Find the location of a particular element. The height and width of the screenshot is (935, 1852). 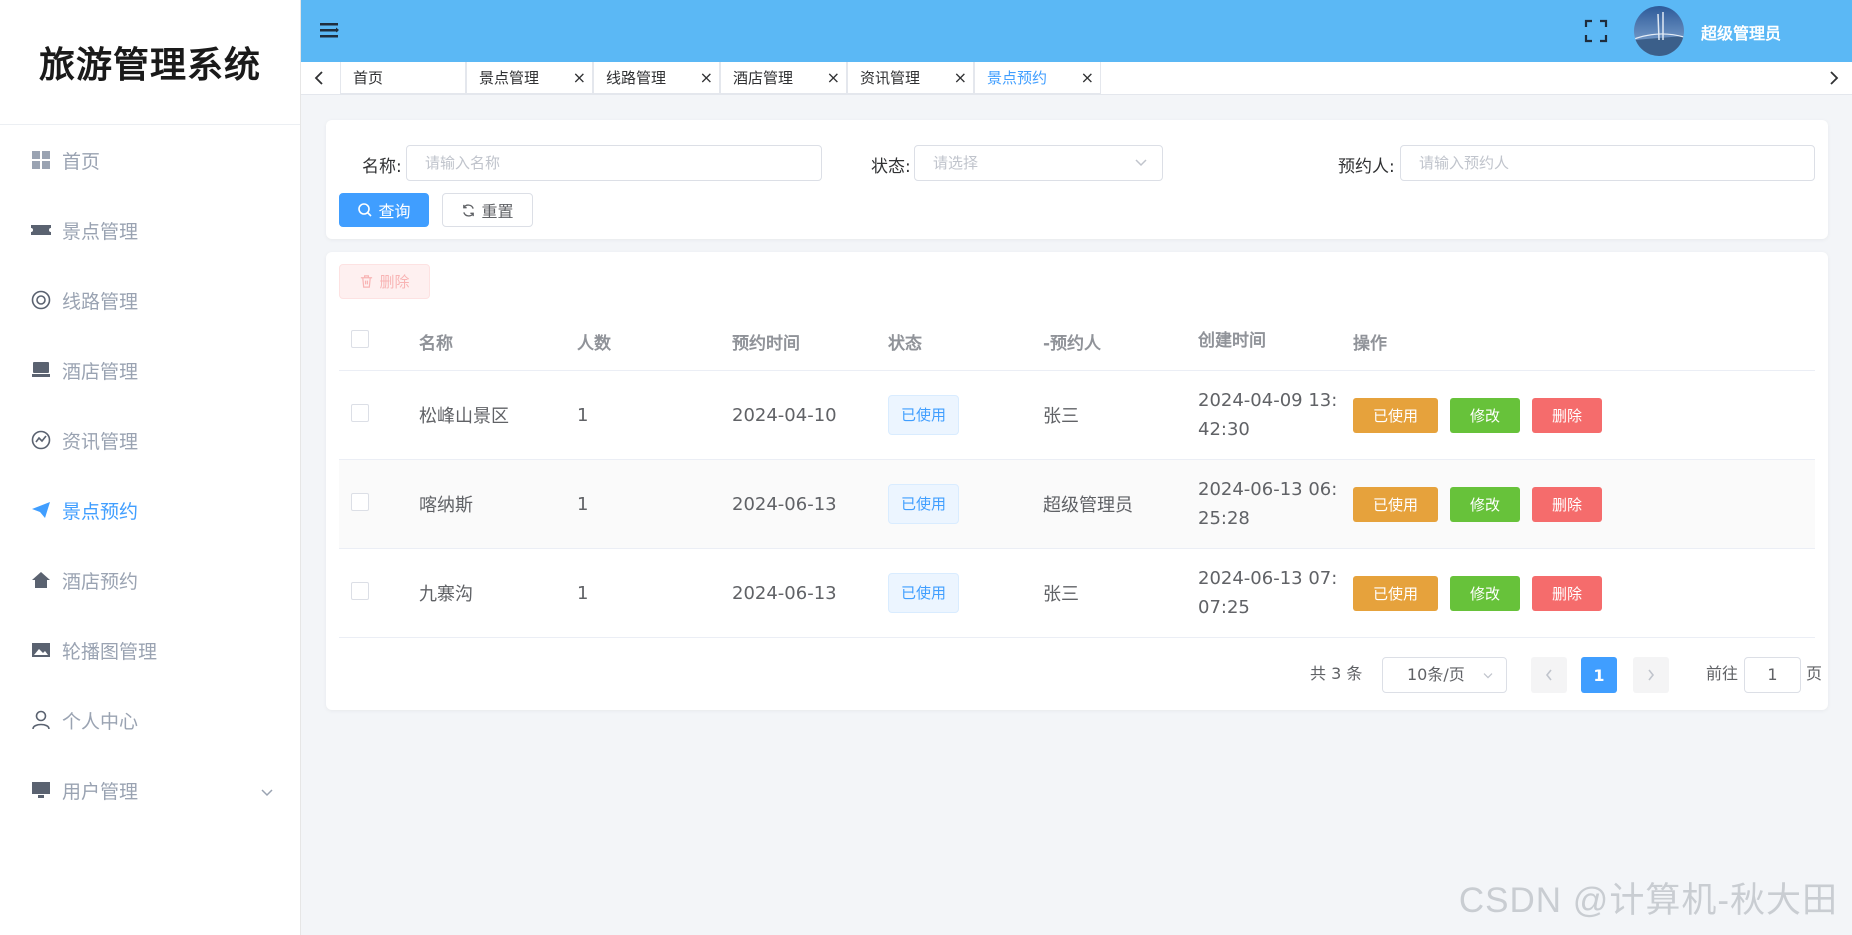

prev-page-button is located at coordinates (1549, 675).